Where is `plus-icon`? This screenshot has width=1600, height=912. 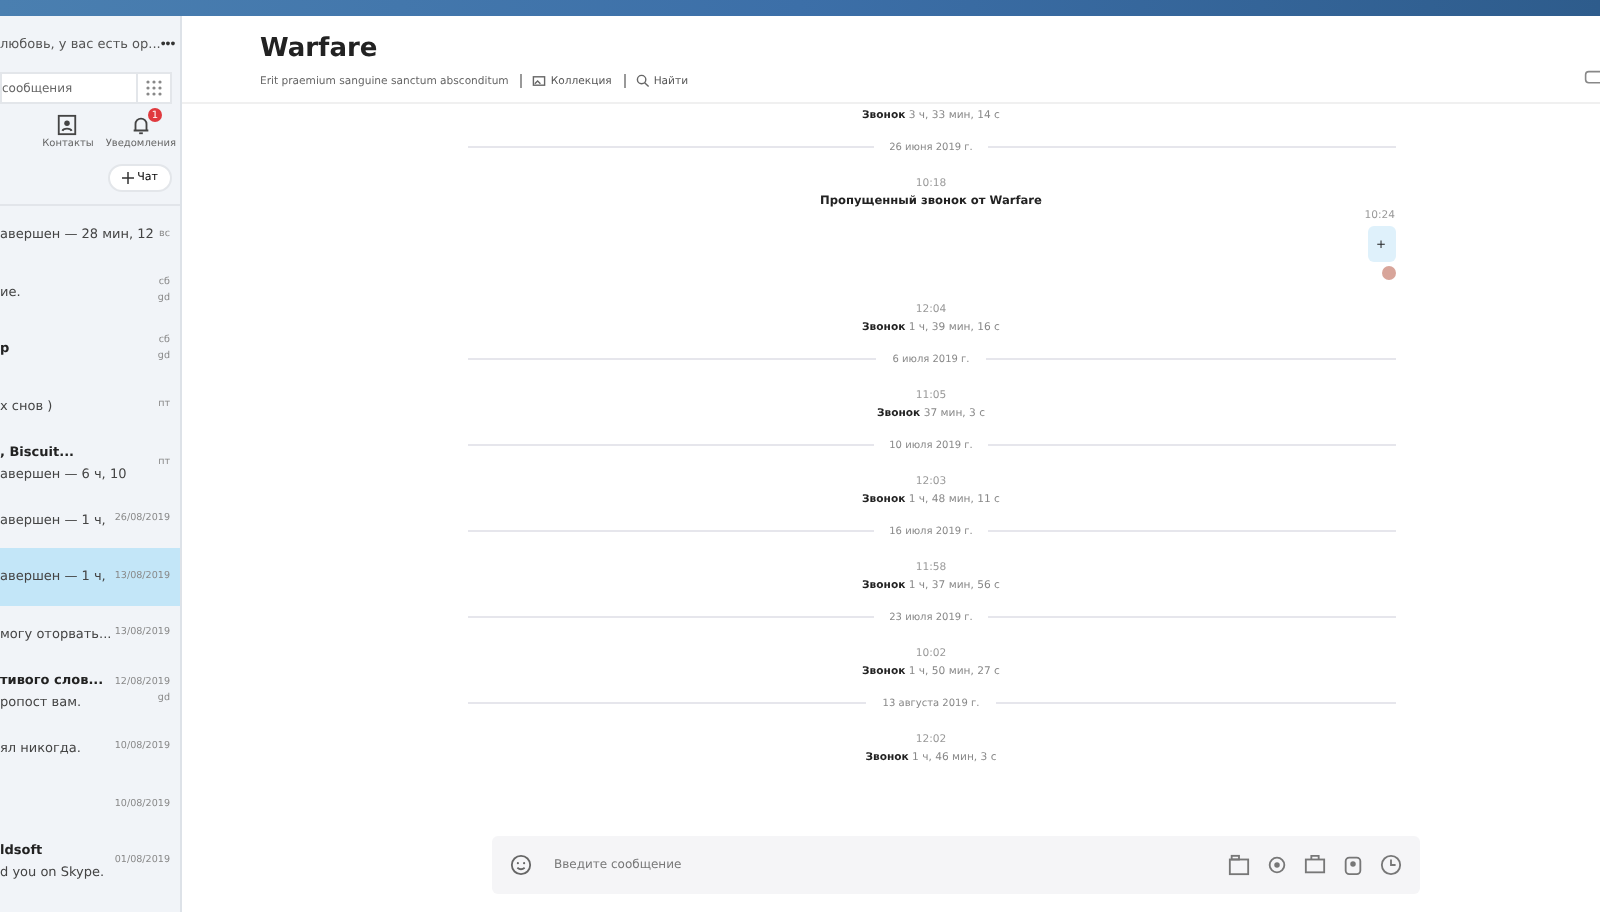 plus-icon is located at coordinates (127, 178).